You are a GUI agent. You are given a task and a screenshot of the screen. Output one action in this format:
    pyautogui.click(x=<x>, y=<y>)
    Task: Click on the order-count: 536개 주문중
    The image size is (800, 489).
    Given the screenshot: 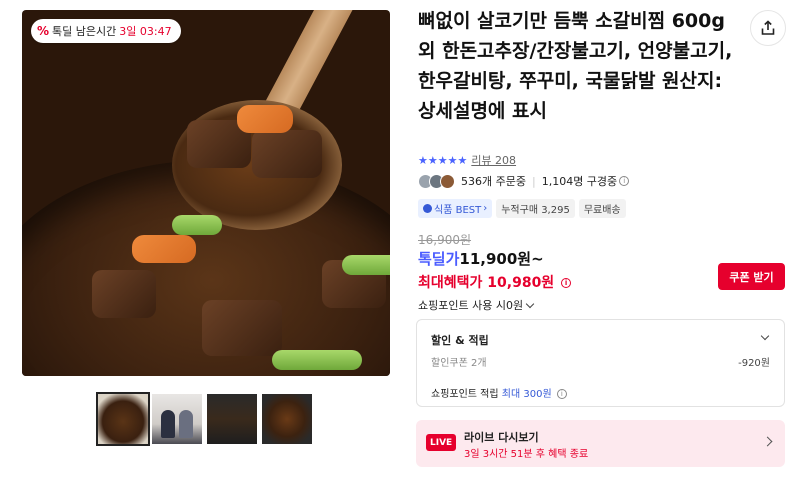 What is the action you would take?
    pyautogui.click(x=493, y=181)
    